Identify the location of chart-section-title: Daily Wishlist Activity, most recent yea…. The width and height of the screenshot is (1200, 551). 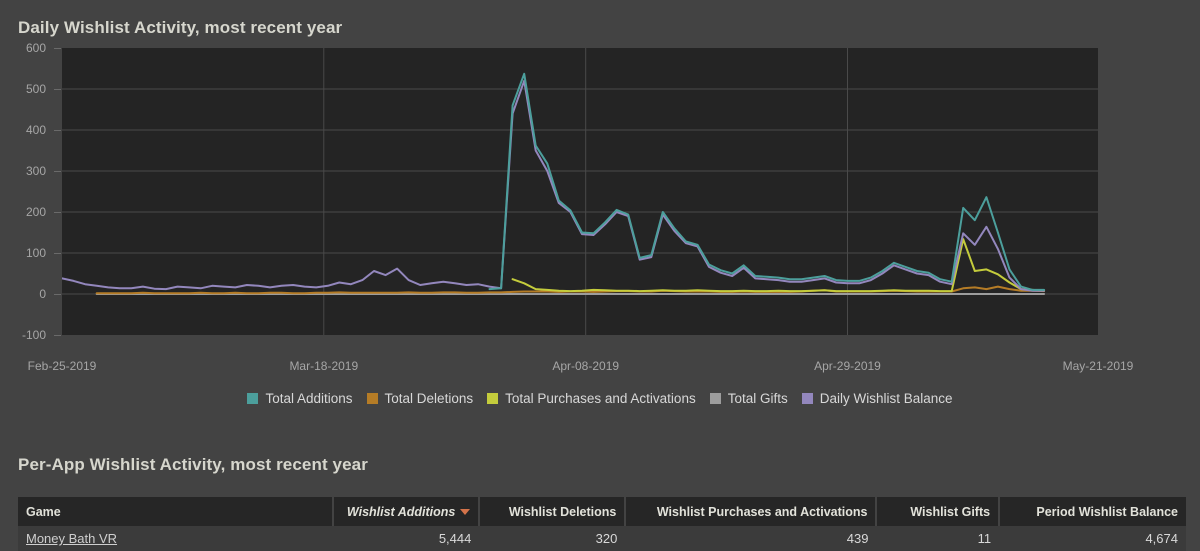
(180, 27).